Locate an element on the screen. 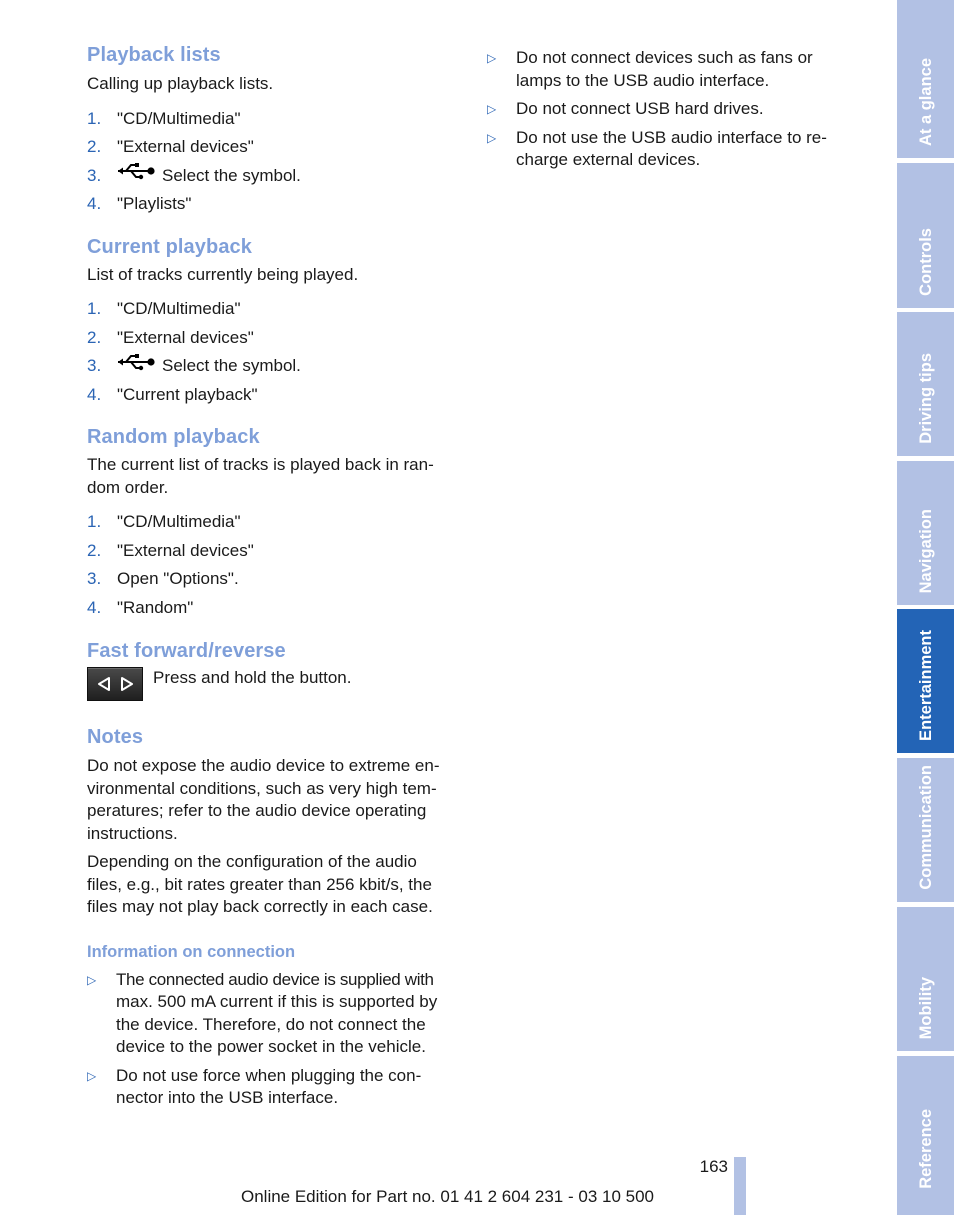 This screenshot has width=954, height=1215. tab-controls: Controls is located at coordinates (925, 235).